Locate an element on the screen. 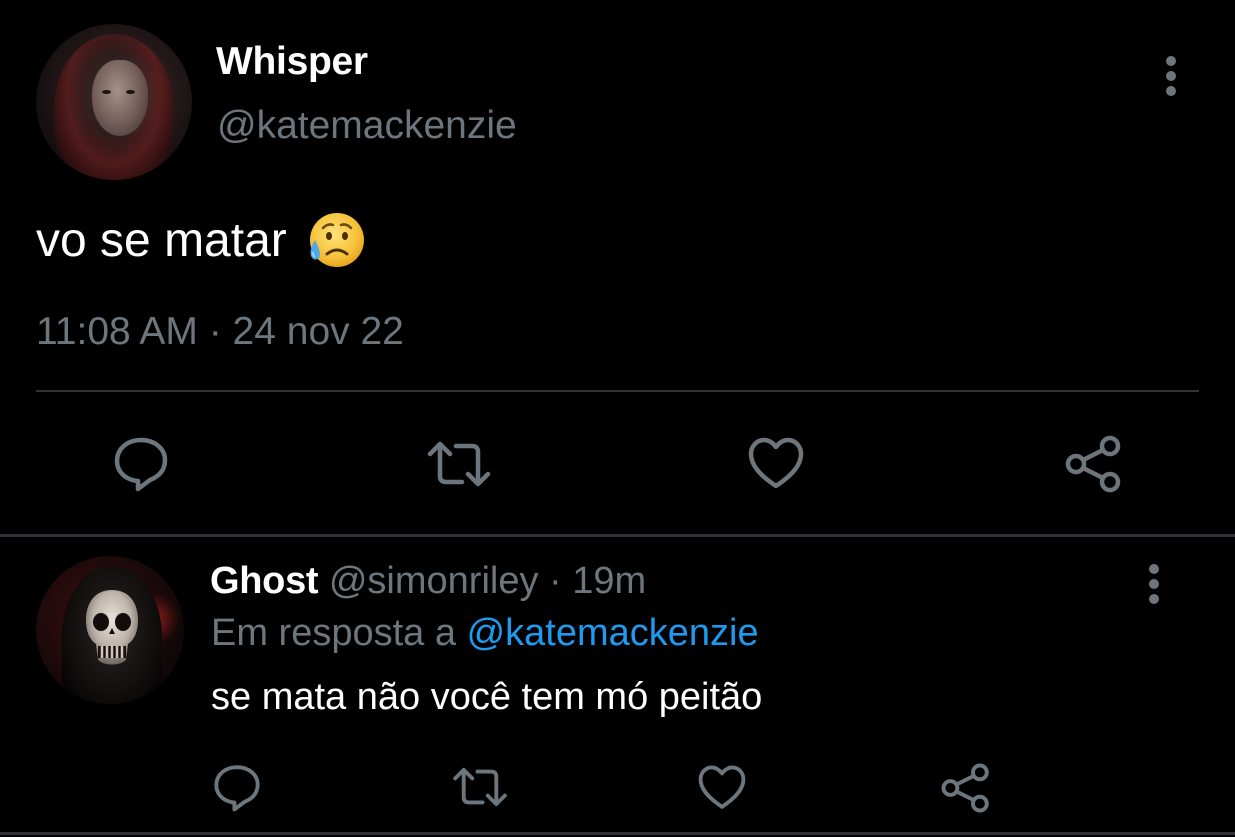 The width and height of the screenshot is (1235, 837). reply-author-handle: @simonriley is located at coordinates (434, 581).